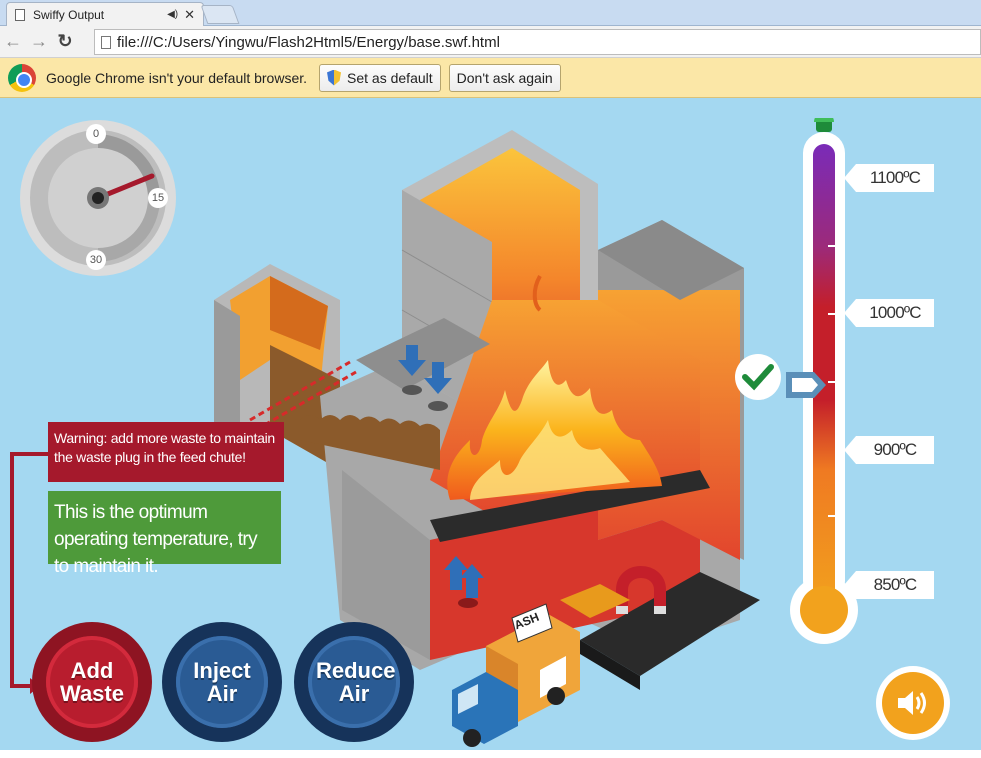 Image resolution: width=981 pixels, height=758 pixels. Describe the element at coordinates (29, 573) in the screenshot. I see `warning-connector` at that location.